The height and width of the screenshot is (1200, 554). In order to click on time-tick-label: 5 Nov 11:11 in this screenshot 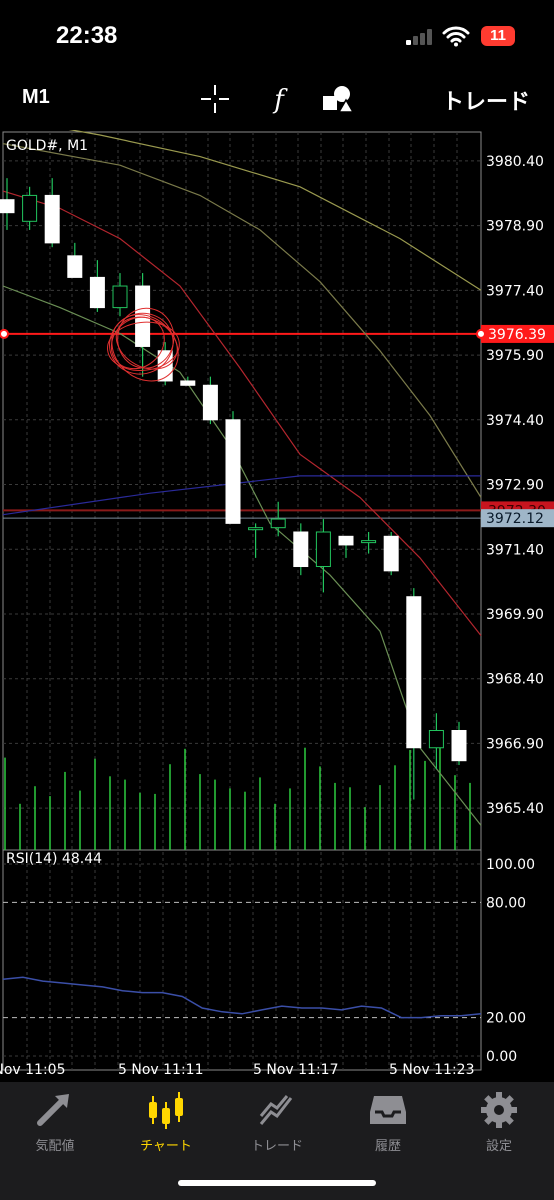, I will do `click(160, 1070)`.